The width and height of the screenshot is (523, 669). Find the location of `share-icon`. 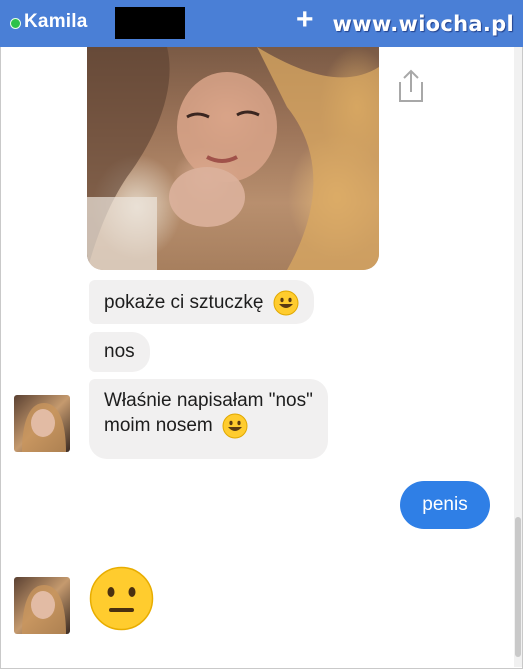

share-icon is located at coordinates (411, 86).